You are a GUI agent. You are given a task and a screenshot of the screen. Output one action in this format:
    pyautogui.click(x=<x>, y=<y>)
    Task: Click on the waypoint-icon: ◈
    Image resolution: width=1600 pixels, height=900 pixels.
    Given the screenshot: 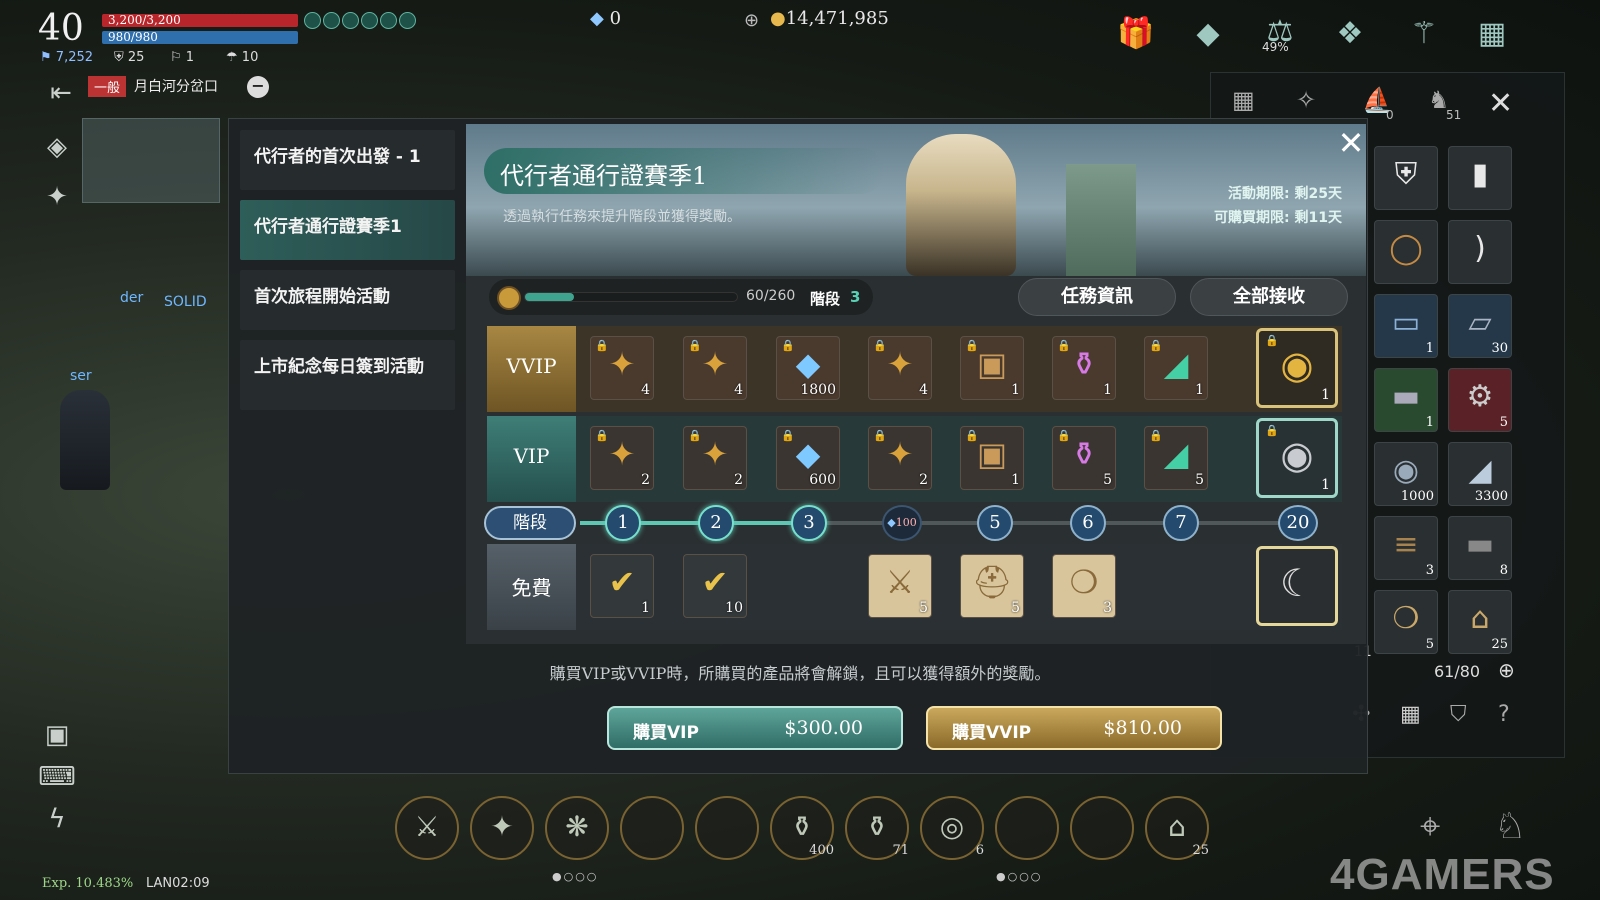 What is the action you would take?
    pyautogui.click(x=57, y=147)
    